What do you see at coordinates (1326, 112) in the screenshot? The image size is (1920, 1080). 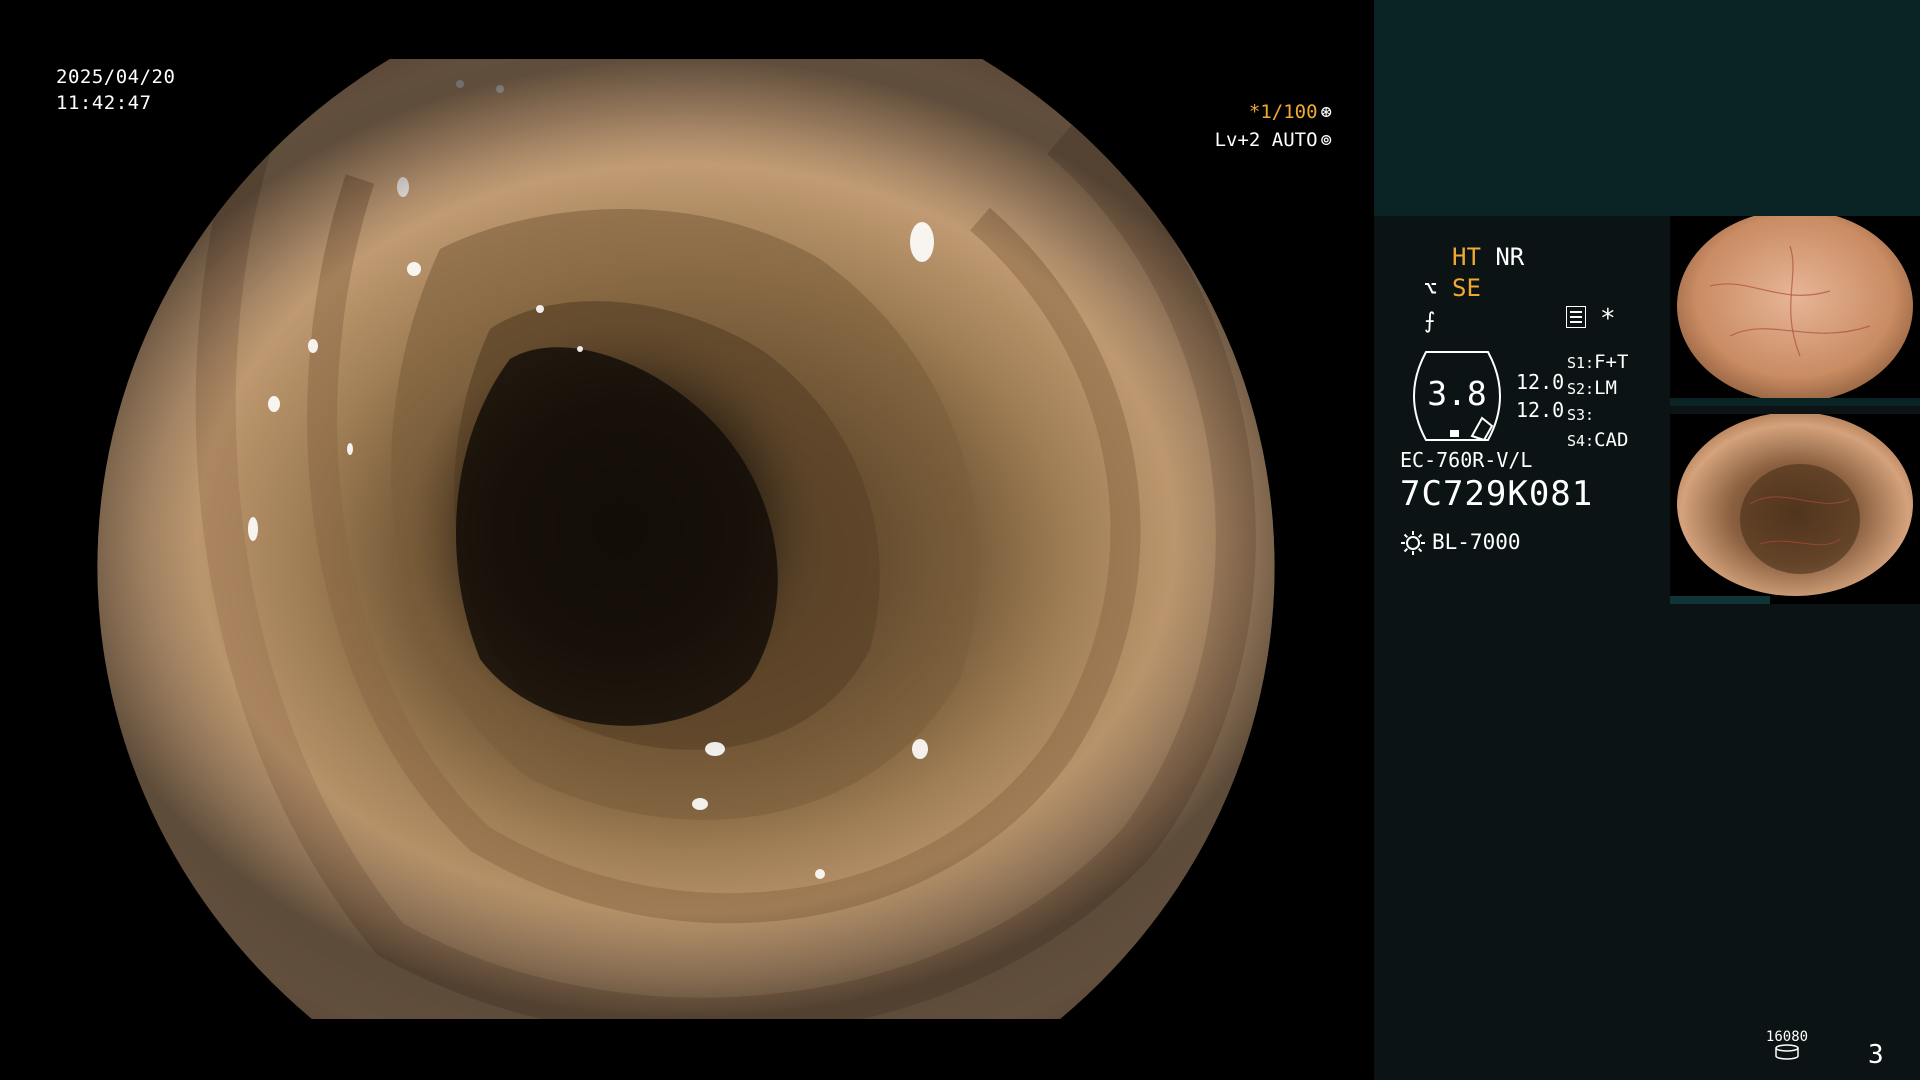 I see `shutter-icon: ⊛` at bounding box center [1326, 112].